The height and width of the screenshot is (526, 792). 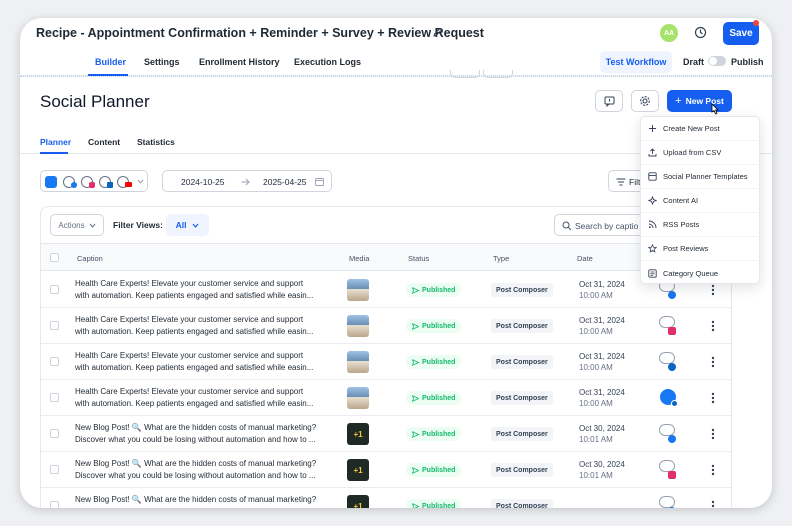 What do you see at coordinates (669, 33) in the screenshot?
I see `avatar: AA` at bounding box center [669, 33].